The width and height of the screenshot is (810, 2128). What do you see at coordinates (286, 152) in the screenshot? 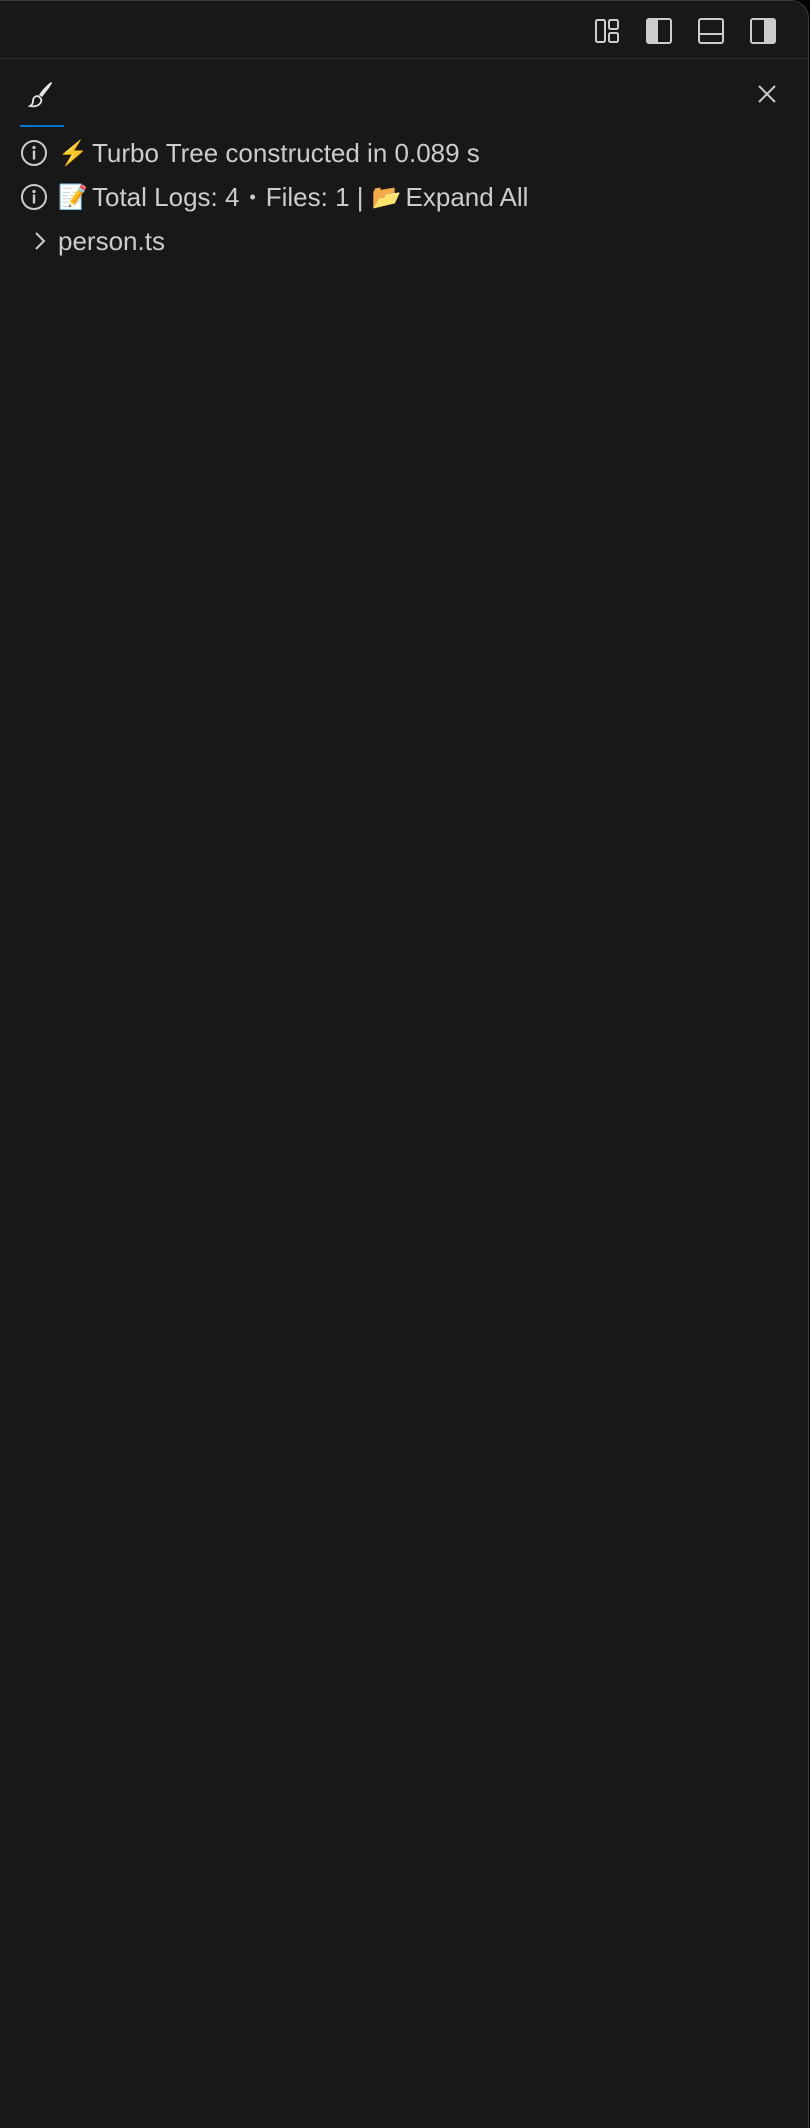
I see `construction-time-text: Turbo Tree constructed in 0.089 s` at bounding box center [286, 152].